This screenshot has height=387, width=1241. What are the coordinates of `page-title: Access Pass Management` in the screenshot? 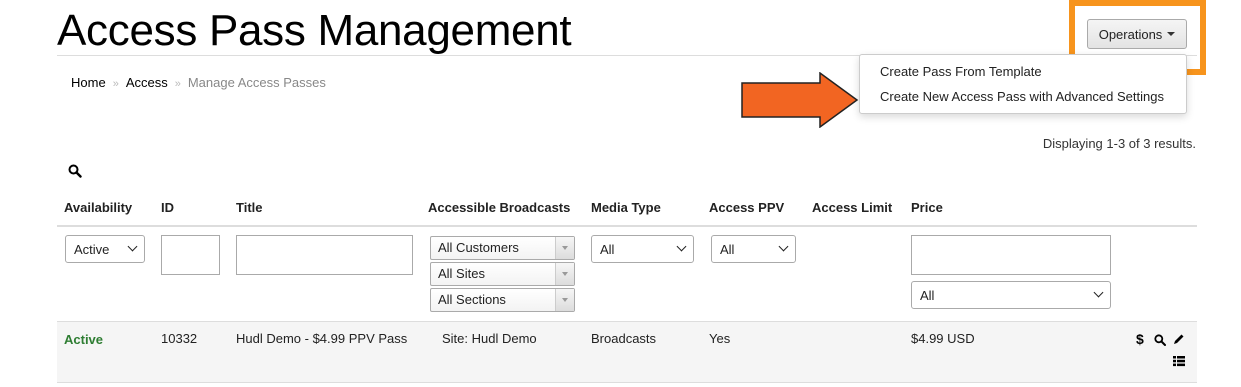 It's located at (314, 30).